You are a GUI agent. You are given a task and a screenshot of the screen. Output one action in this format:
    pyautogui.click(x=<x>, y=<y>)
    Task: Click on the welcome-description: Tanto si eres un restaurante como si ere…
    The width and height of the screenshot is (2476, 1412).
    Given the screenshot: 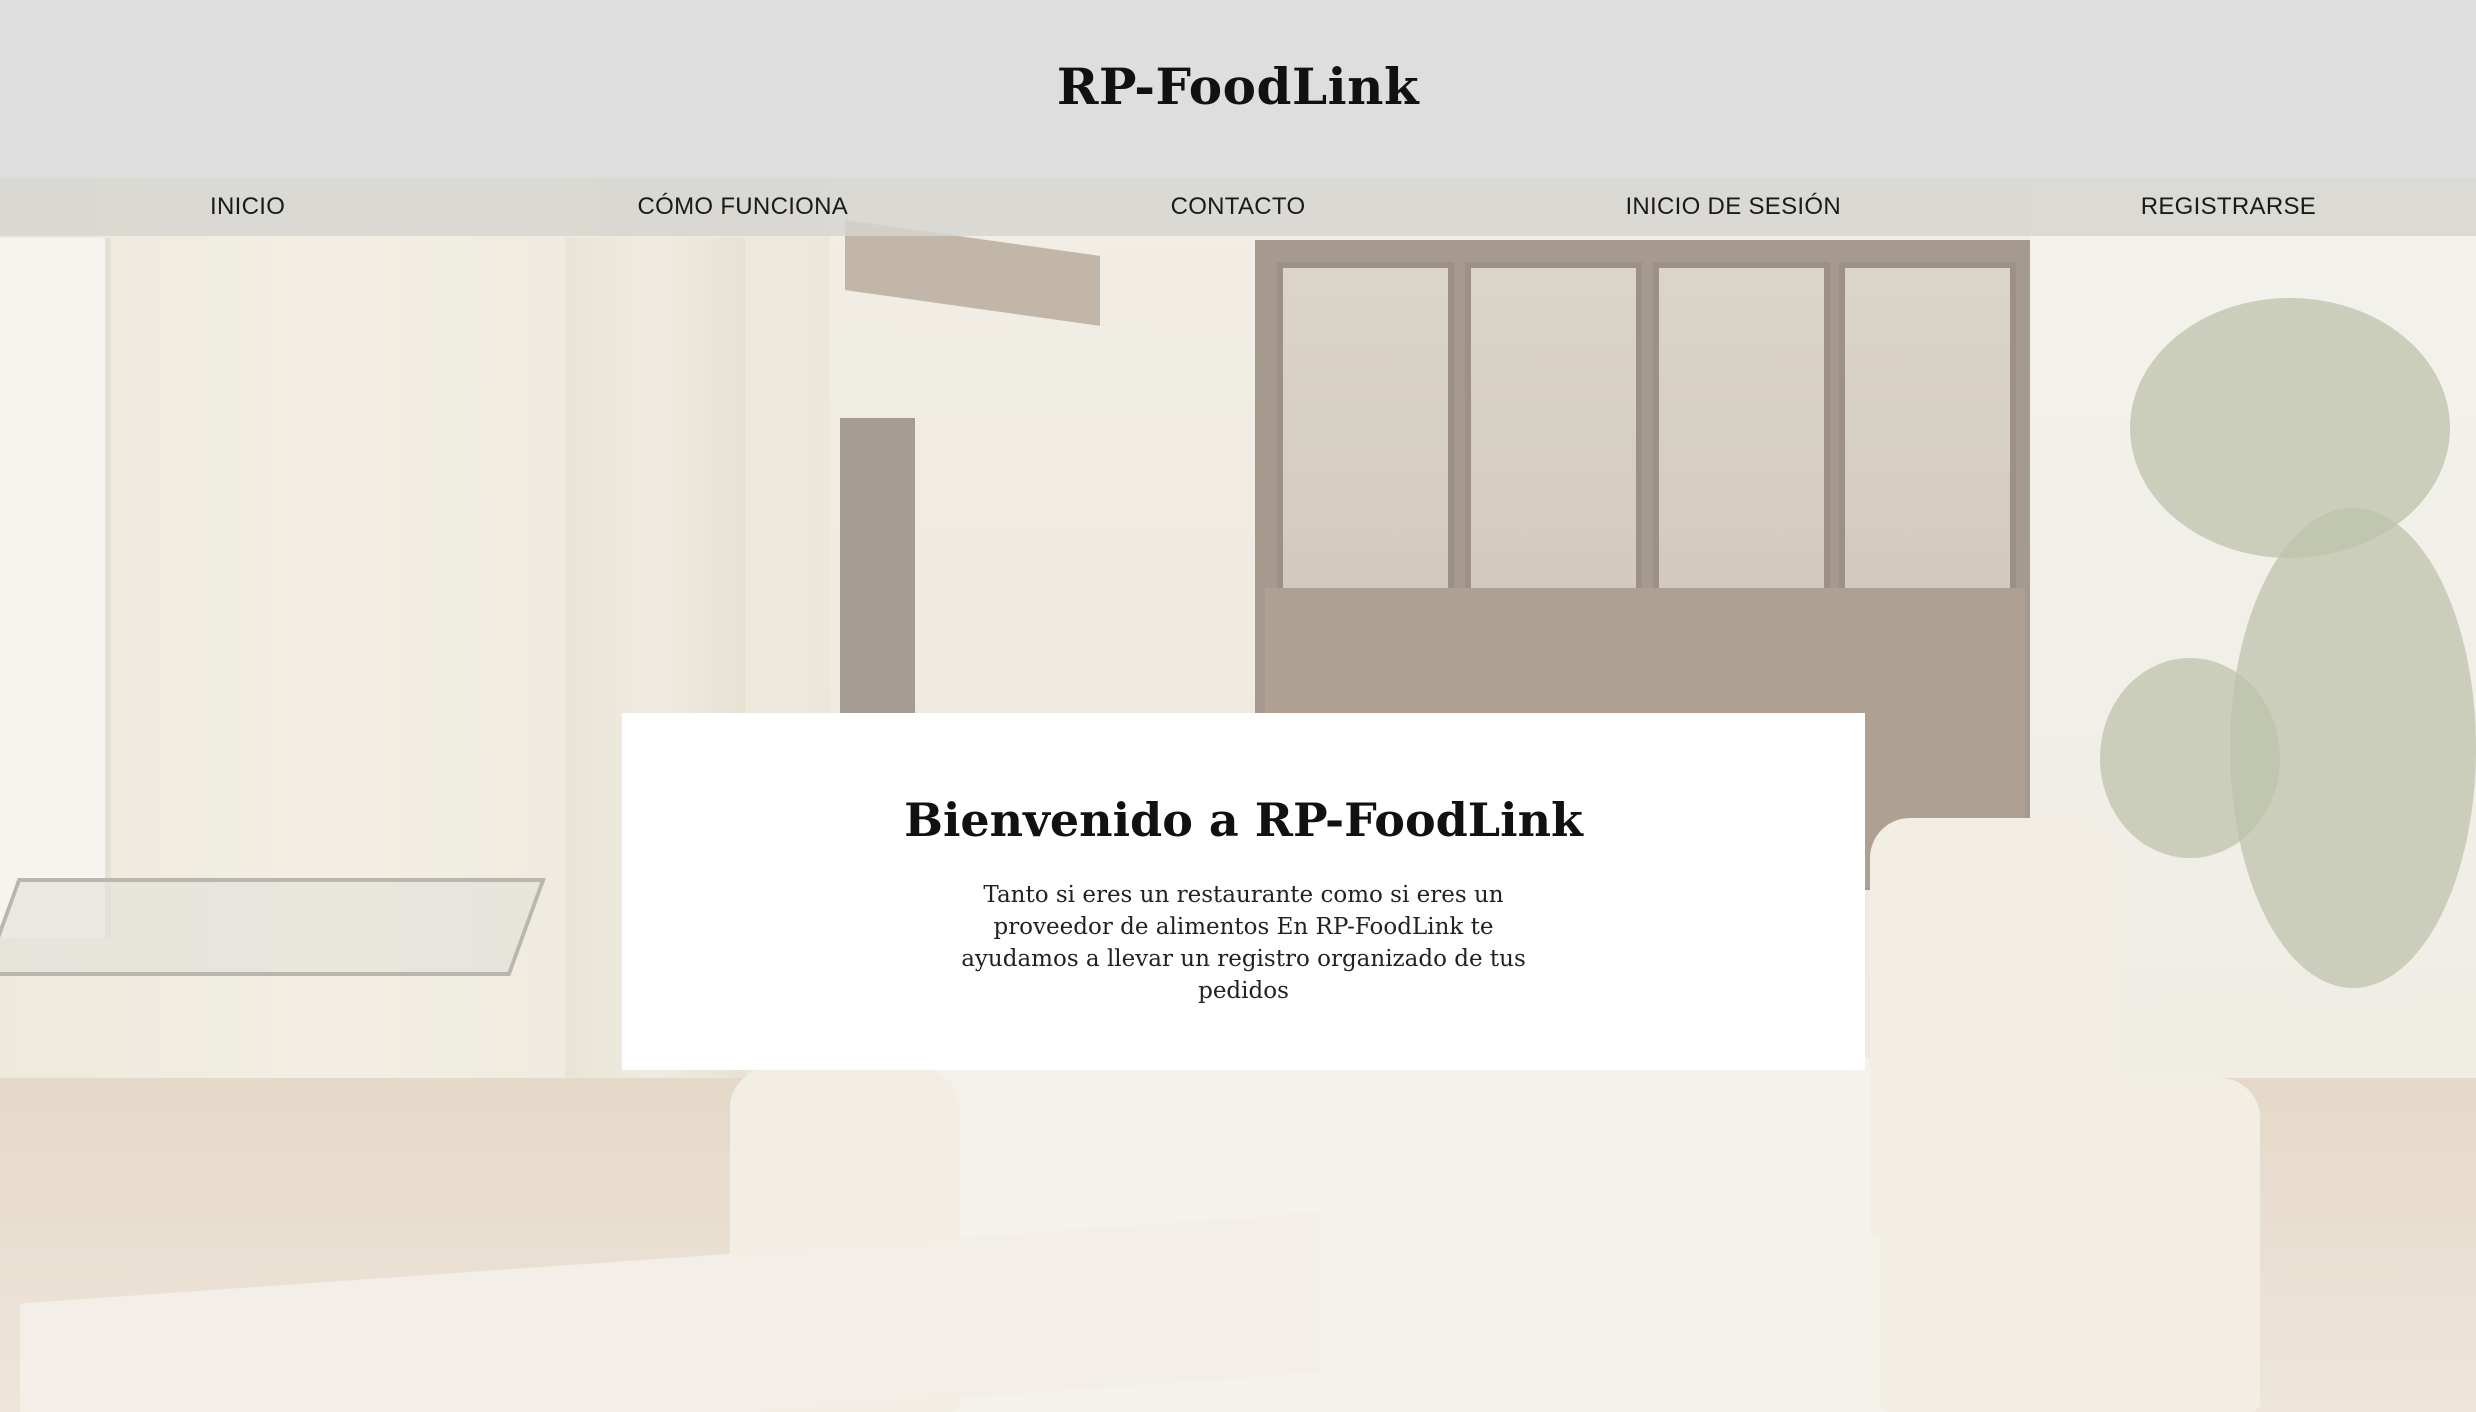 What is the action you would take?
    pyautogui.click(x=1243, y=943)
    